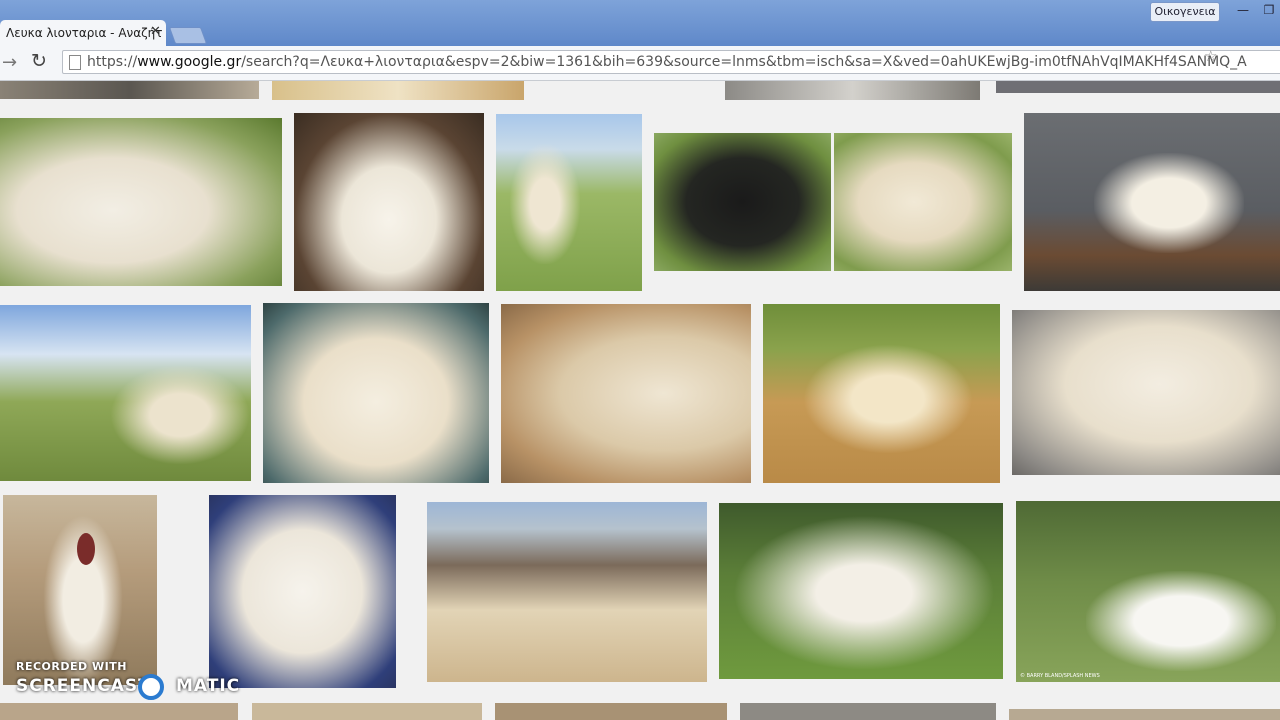 This screenshot has height=720, width=1280. What do you see at coordinates (39, 61) in the screenshot?
I see `reload-icon: ↻` at bounding box center [39, 61].